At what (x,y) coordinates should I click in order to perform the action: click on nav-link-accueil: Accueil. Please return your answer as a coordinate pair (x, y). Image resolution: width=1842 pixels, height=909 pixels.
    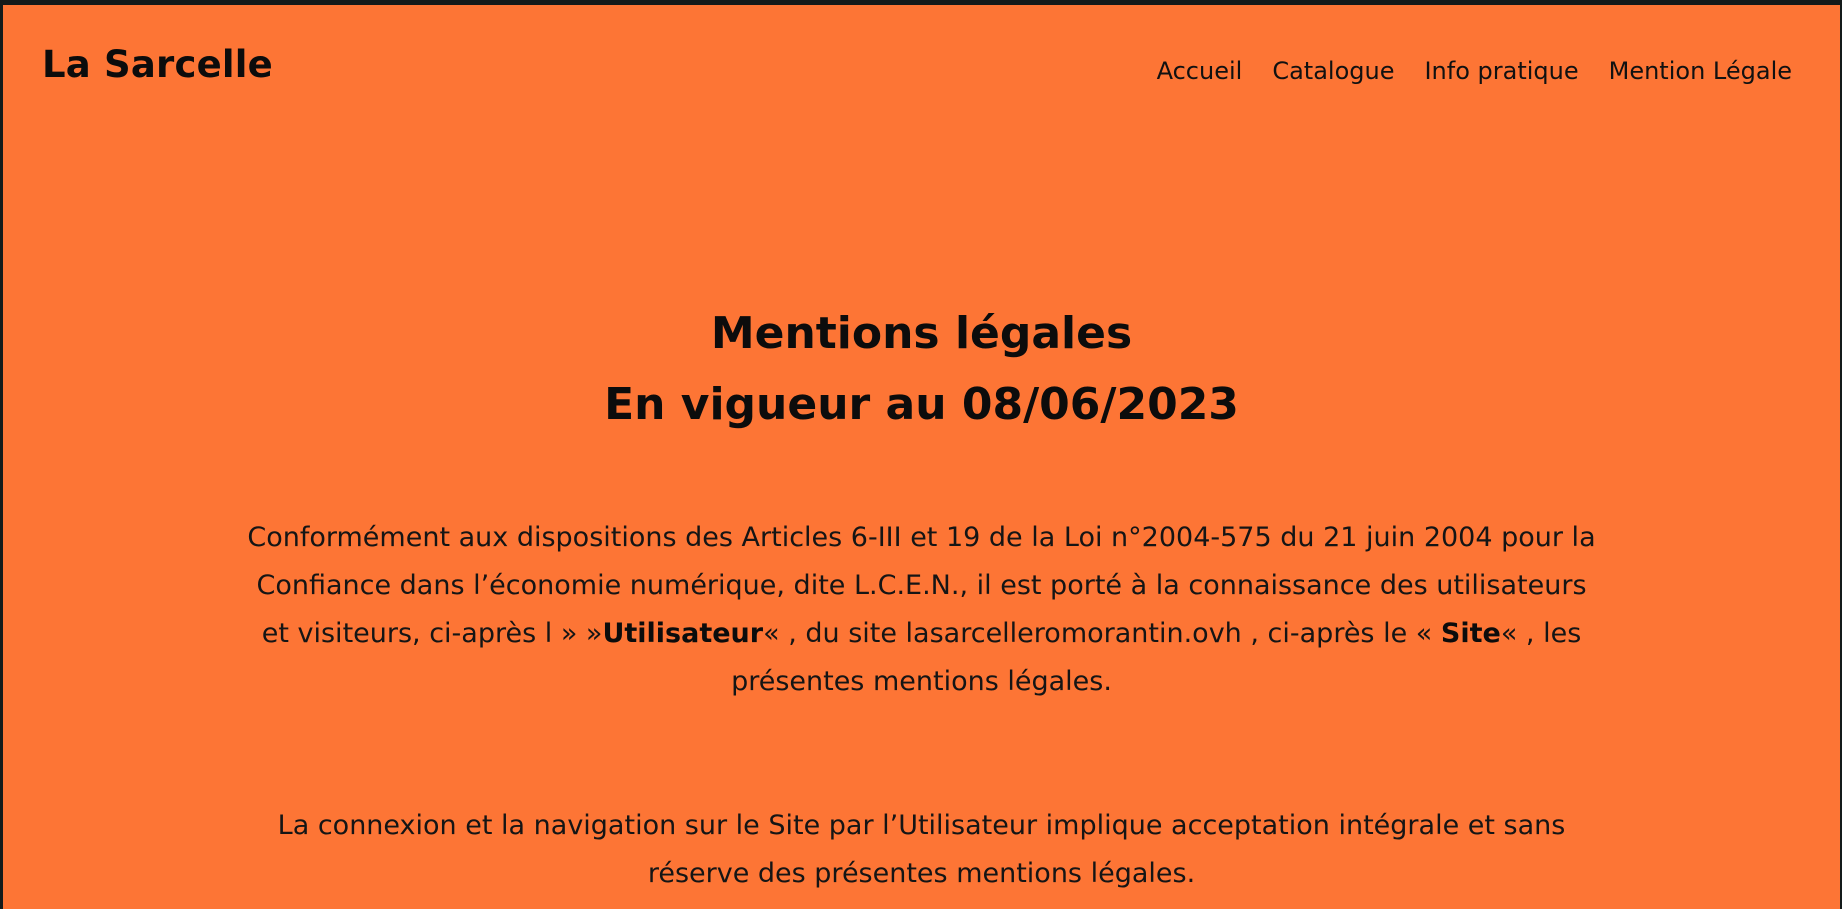
    Looking at the image, I should click on (1200, 71).